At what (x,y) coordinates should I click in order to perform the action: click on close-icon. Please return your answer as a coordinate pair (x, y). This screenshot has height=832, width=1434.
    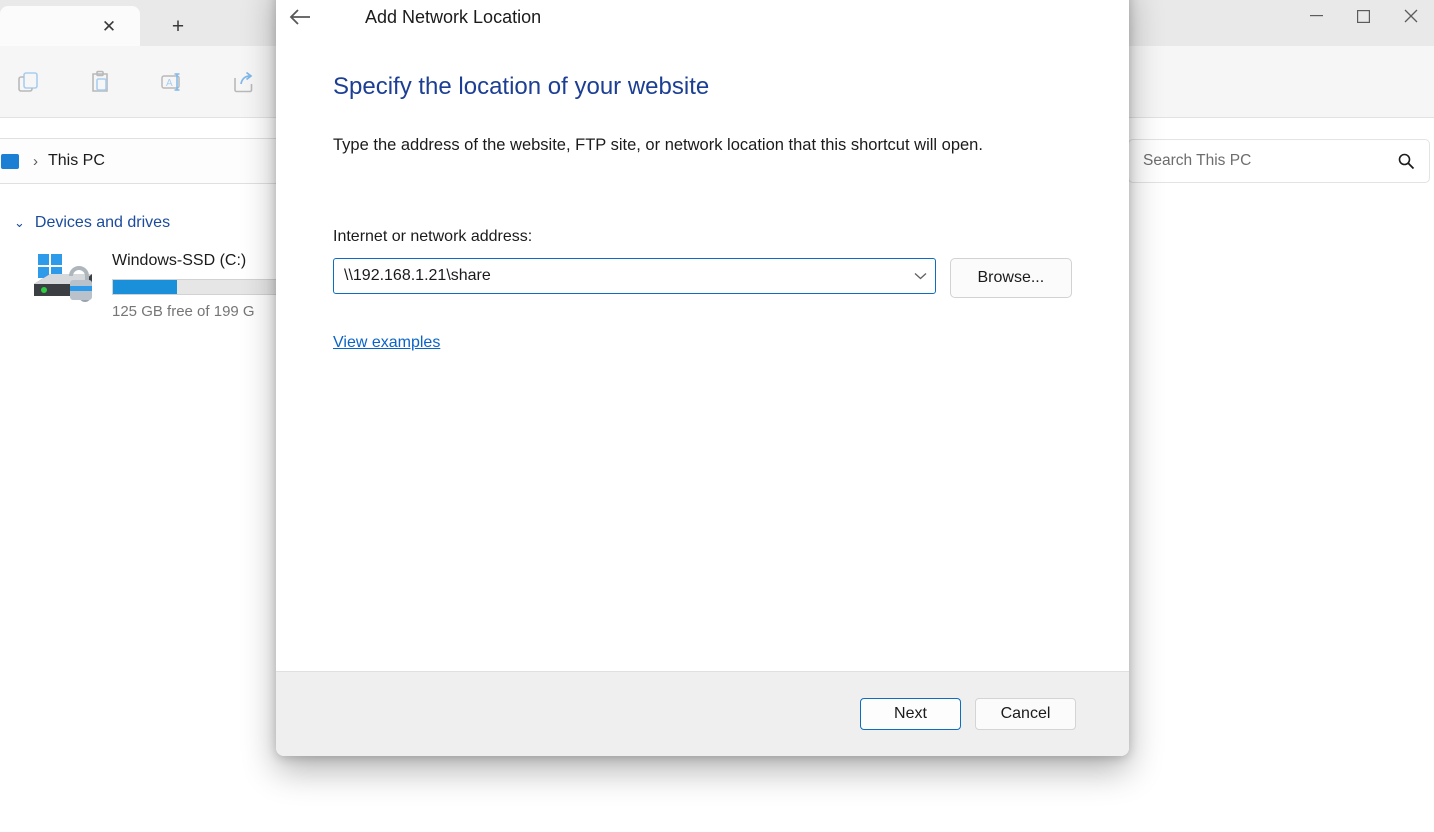
    Looking at the image, I should click on (1410, 16).